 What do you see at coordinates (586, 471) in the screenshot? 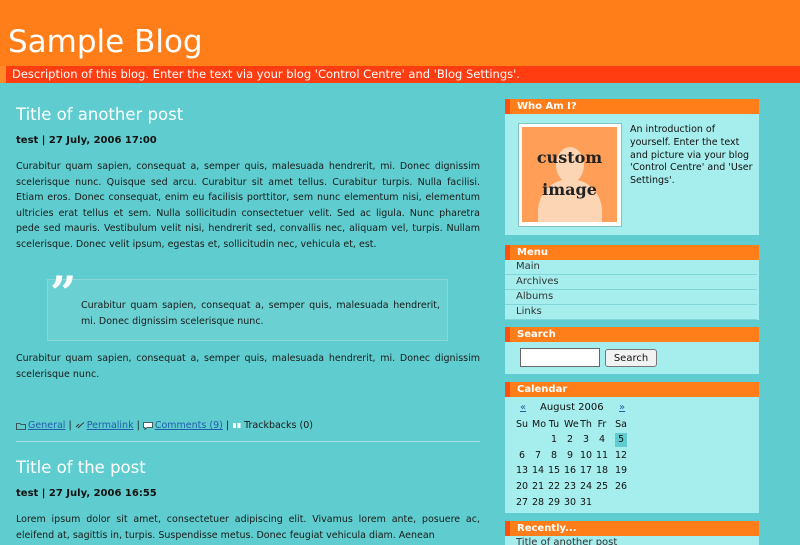
I see `calendar-day: 17` at bounding box center [586, 471].